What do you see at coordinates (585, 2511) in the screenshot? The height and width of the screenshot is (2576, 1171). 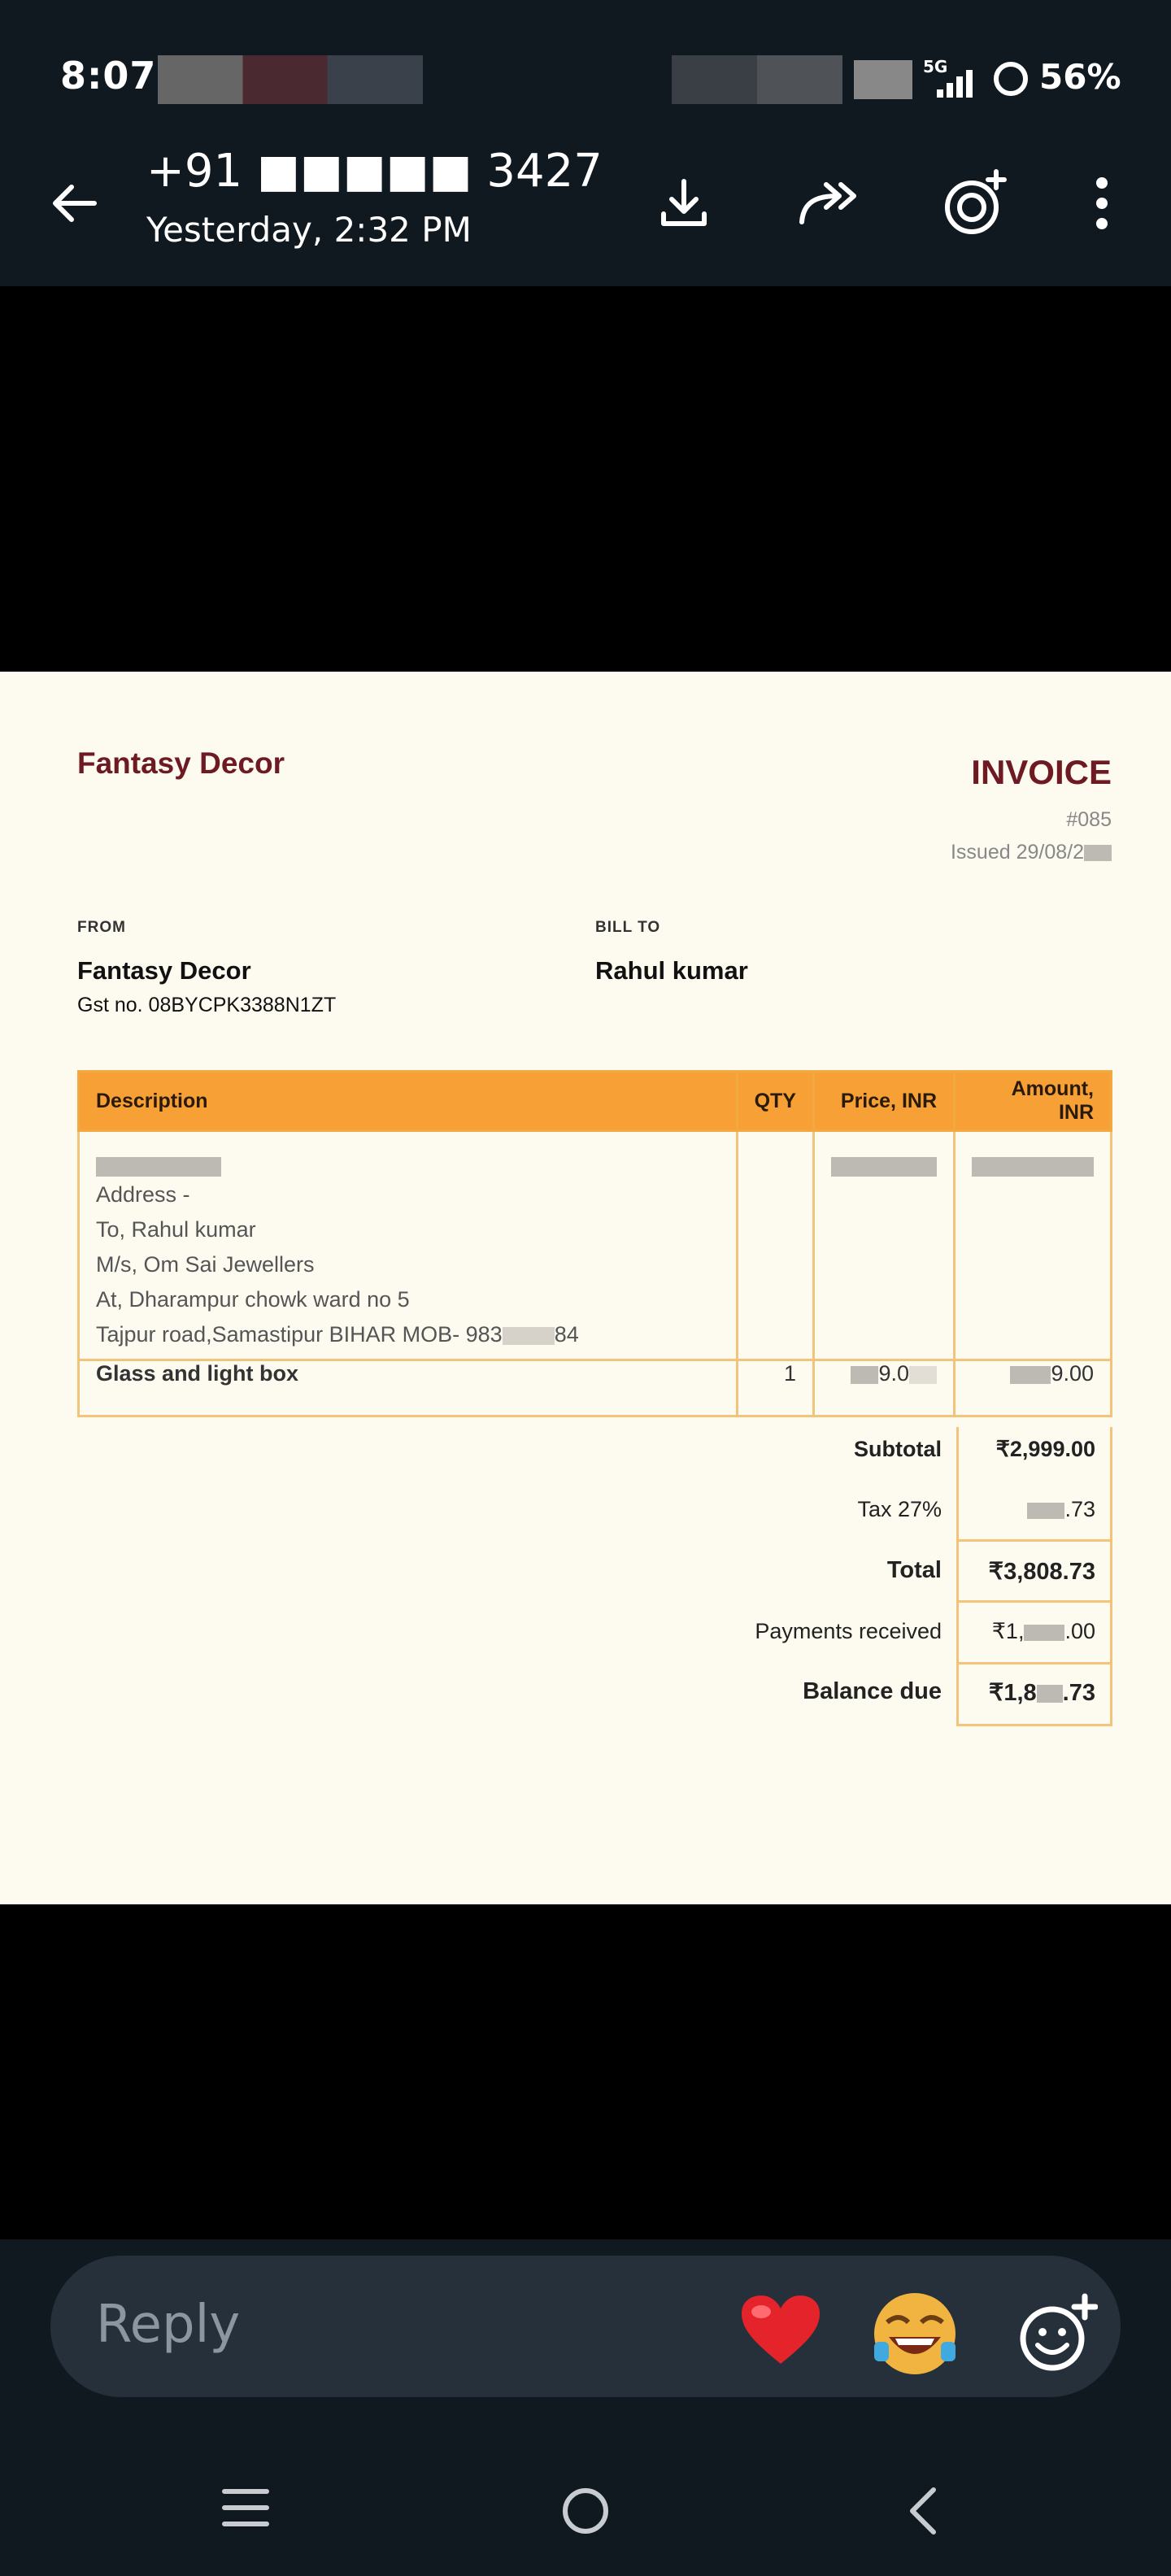 I see `home-icon` at bounding box center [585, 2511].